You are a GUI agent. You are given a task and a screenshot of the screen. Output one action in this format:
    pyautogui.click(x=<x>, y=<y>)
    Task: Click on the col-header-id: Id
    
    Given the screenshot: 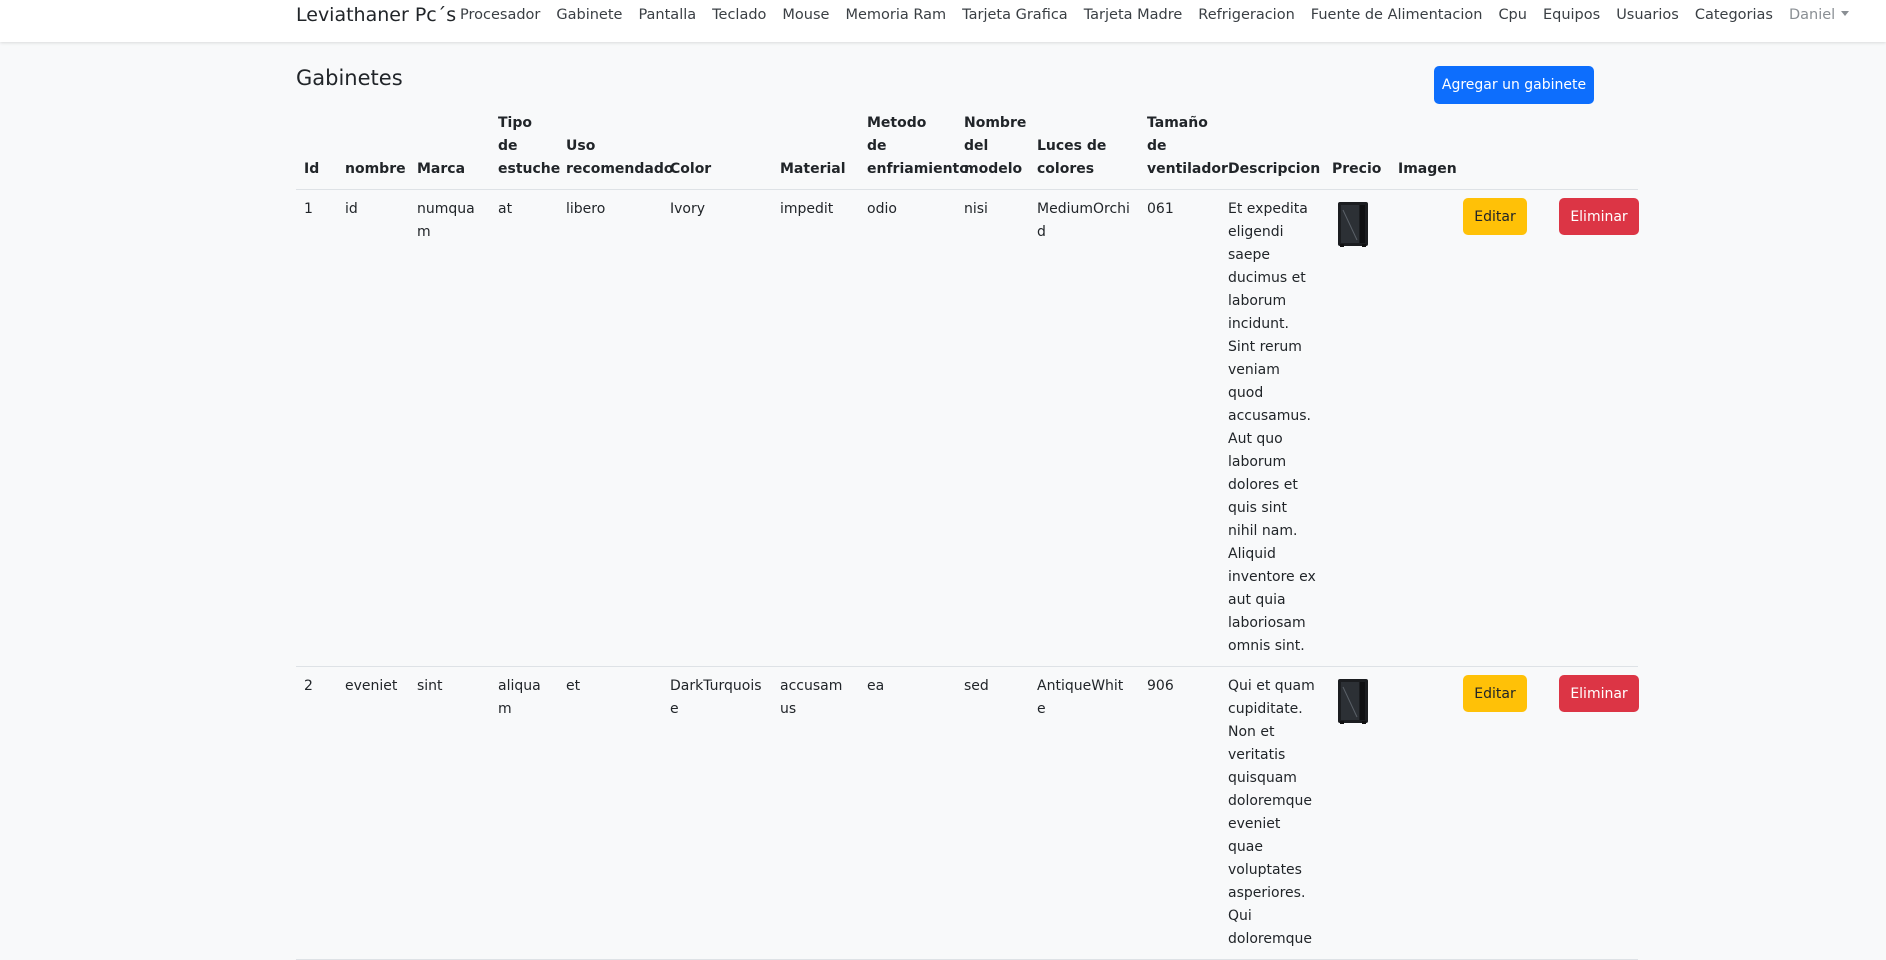 What is the action you would take?
    pyautogui.click(x=316, y=149)
    